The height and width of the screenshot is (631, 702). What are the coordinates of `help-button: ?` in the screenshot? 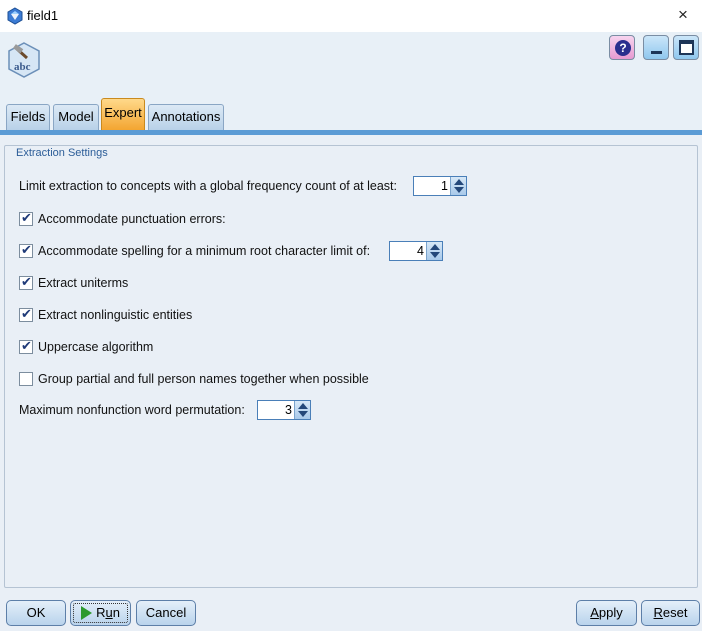 It's located at (622, 47).